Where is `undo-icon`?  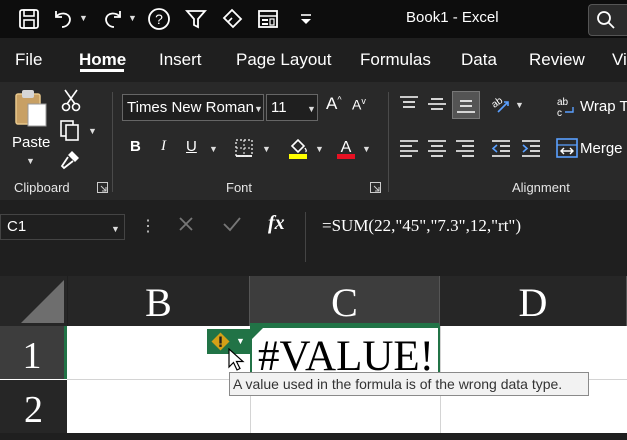
undo-icon is located at coordinates (63, 19).